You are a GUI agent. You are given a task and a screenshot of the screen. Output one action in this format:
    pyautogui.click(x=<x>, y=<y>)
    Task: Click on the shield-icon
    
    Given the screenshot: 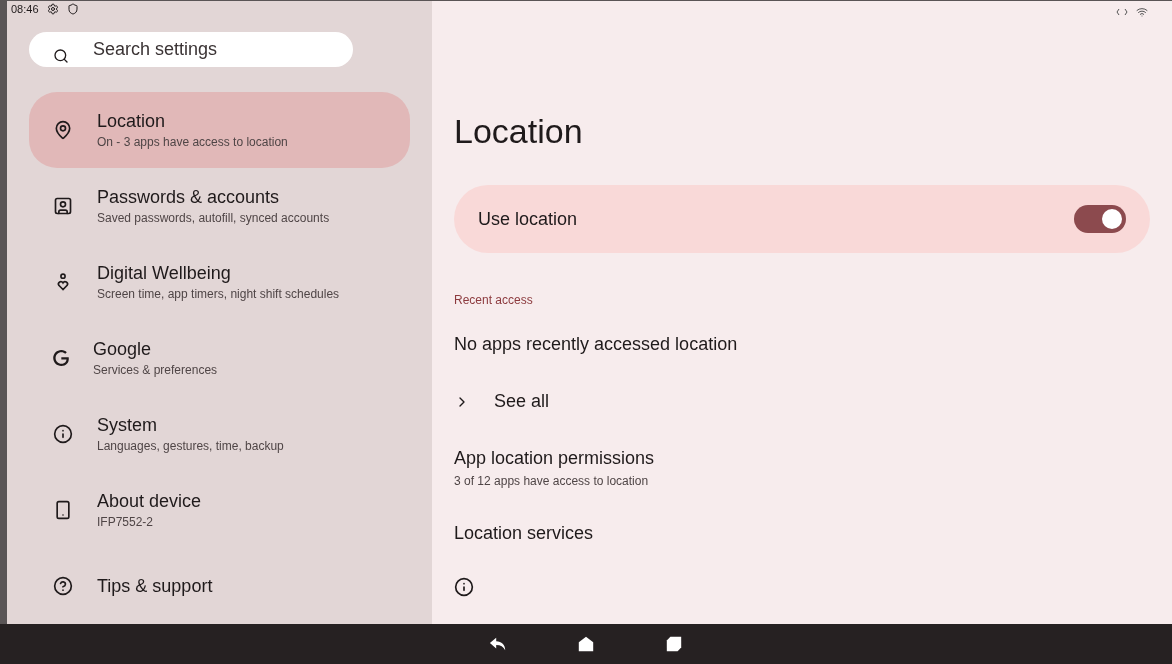 What is the action you would take?
    pyautogui.click(x=72, y=9)
    